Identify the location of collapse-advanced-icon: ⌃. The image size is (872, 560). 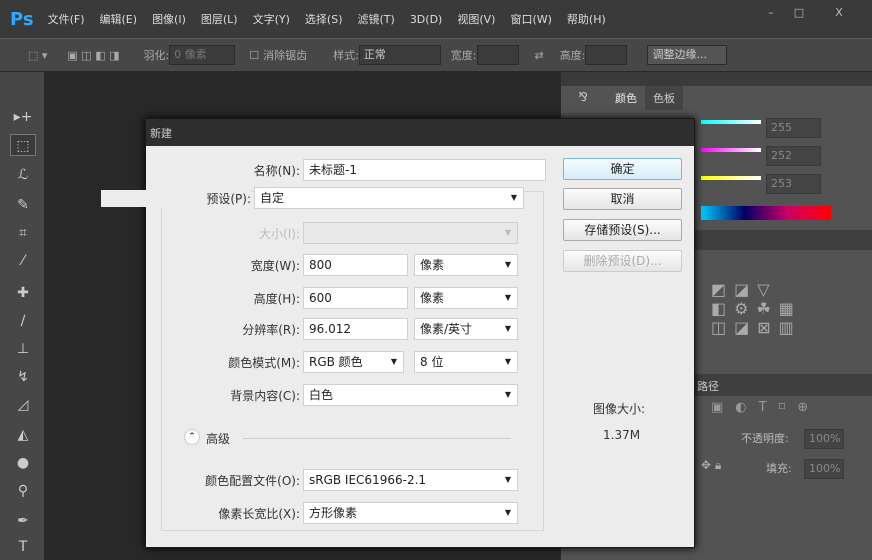
(192, 437).